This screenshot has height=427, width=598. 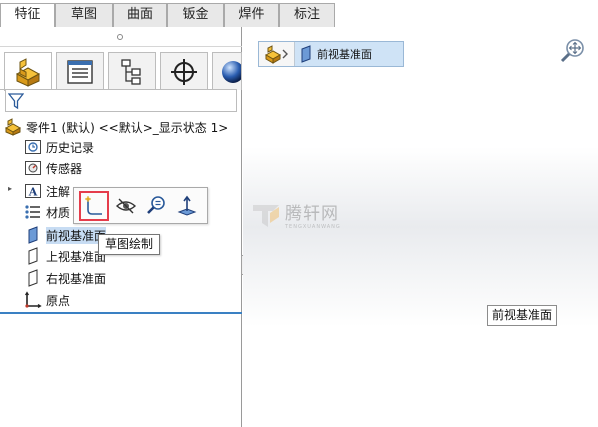 What do you see at coordinates (33, 168) in the screenshot?
I see `sensor-icon` at bounding box center [33, 168].